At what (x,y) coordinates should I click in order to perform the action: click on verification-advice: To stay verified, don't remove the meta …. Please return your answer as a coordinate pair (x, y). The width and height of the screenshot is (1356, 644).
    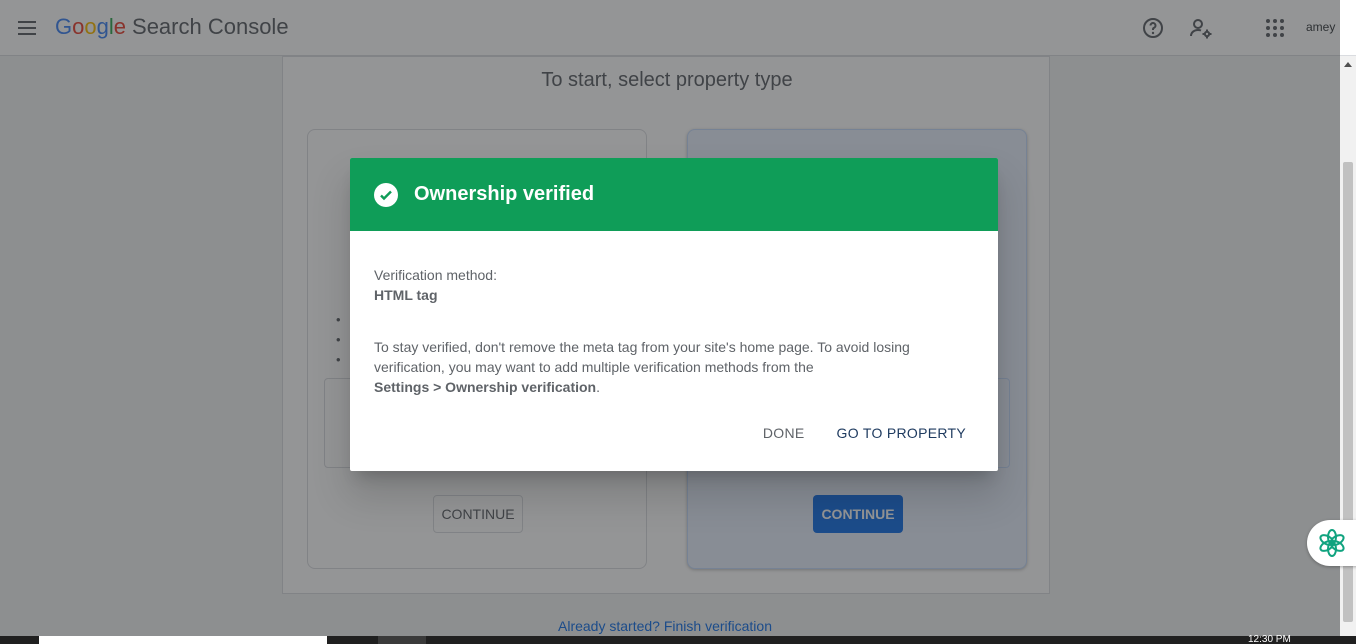
    Looking at the image, I should click on (654, 367).